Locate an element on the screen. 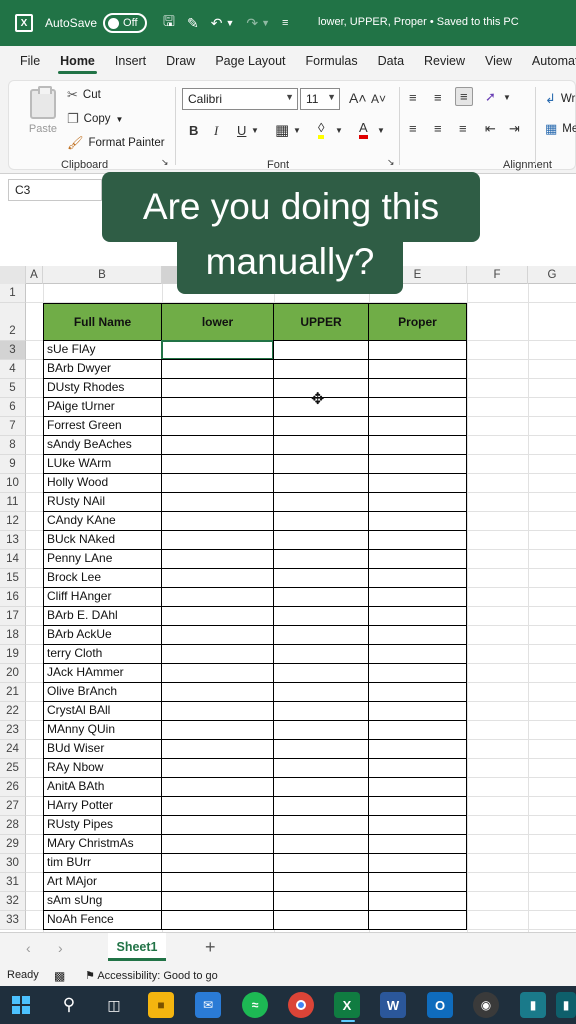  font-color-icon: A is located at coordinates (363, 130).